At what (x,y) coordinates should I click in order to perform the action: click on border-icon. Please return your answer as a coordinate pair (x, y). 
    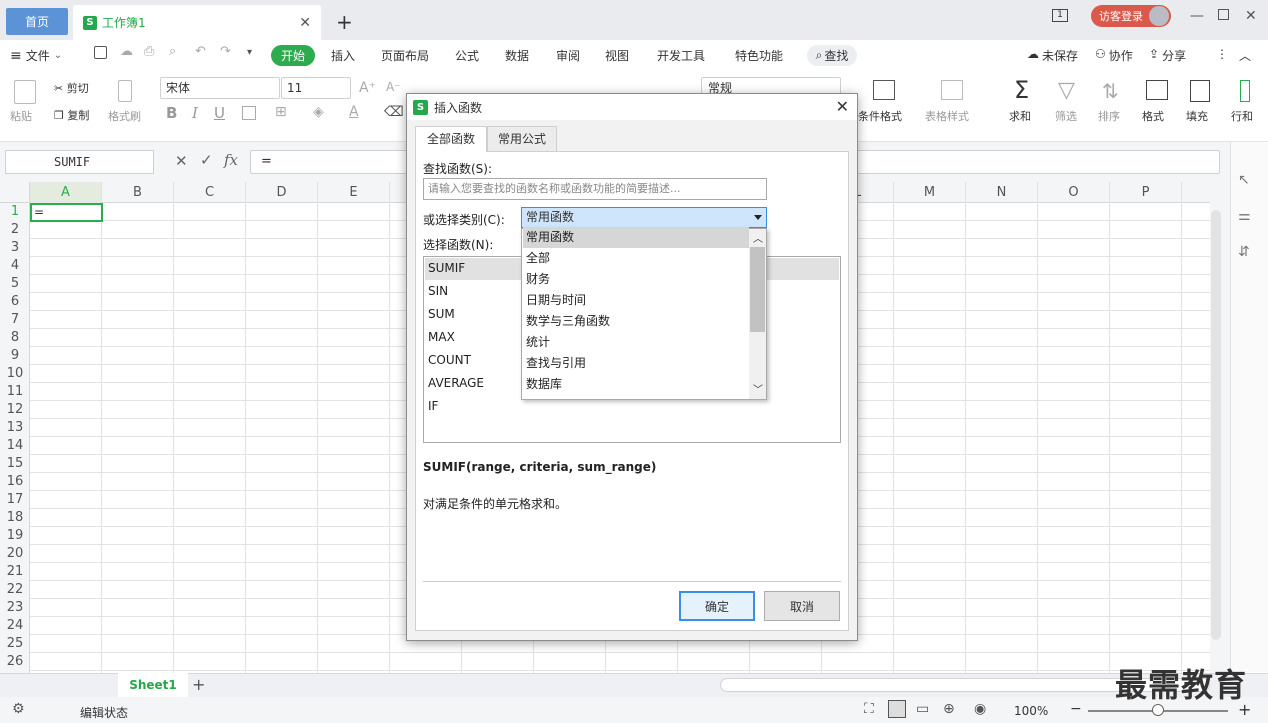
    Looking at the image, I should click on (249, 113).